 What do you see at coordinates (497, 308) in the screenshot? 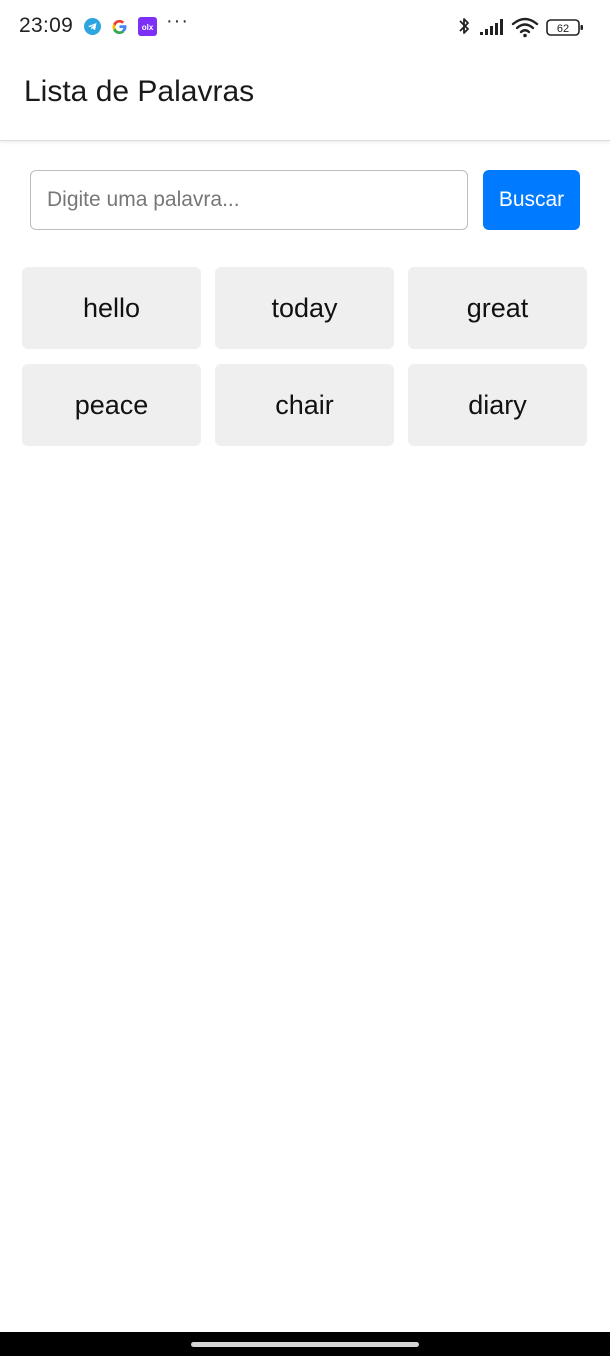
I see `word-card: great` at bounding box center [497, 308].